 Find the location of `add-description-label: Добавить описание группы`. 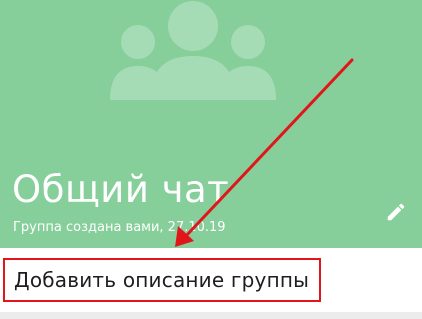

add-description-label: Добавить описание группы is located at coordinates (162, 280).